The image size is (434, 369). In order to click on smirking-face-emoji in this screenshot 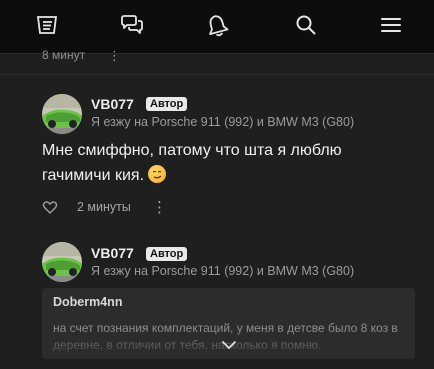, I will do `click(157, 174)`.